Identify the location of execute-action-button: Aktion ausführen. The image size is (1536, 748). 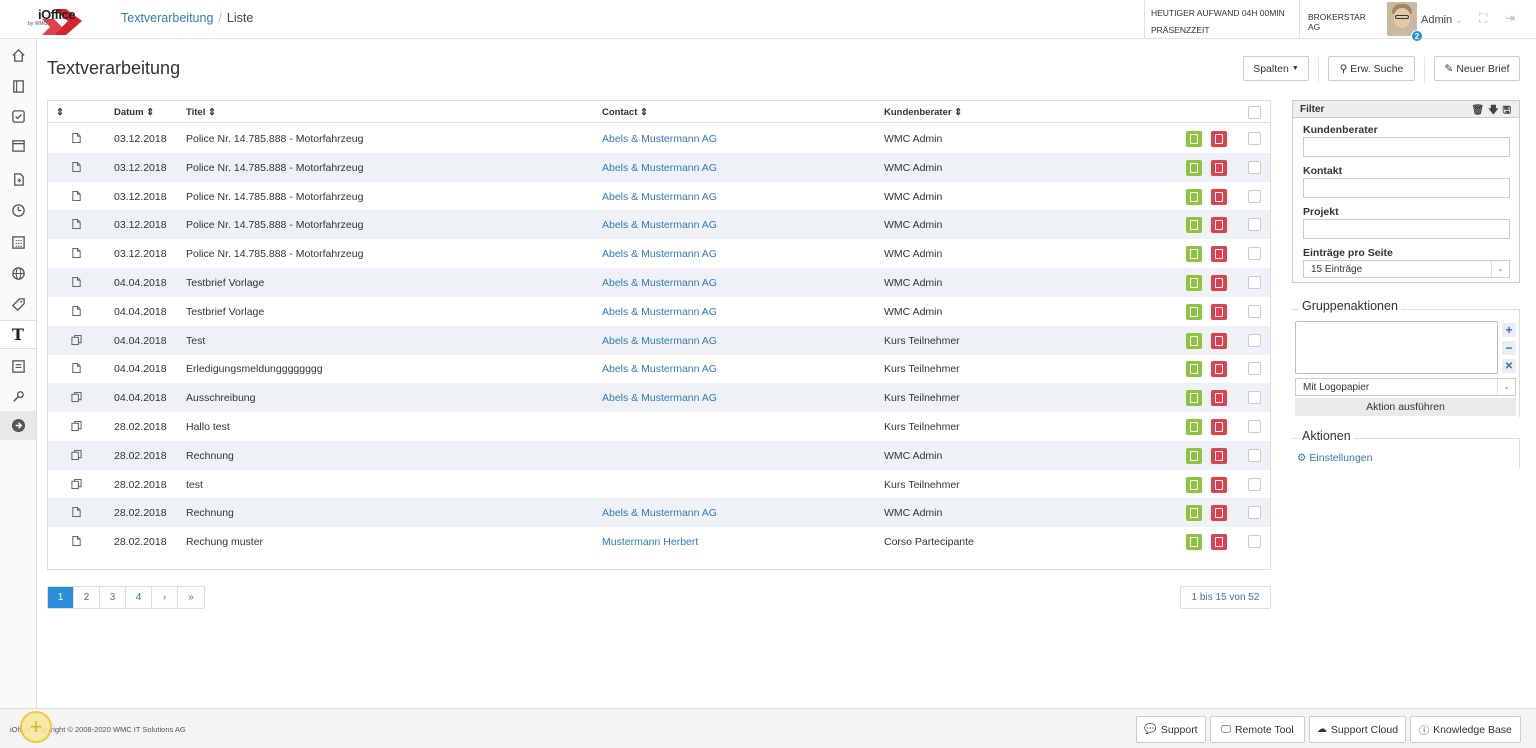
(1405, 407).